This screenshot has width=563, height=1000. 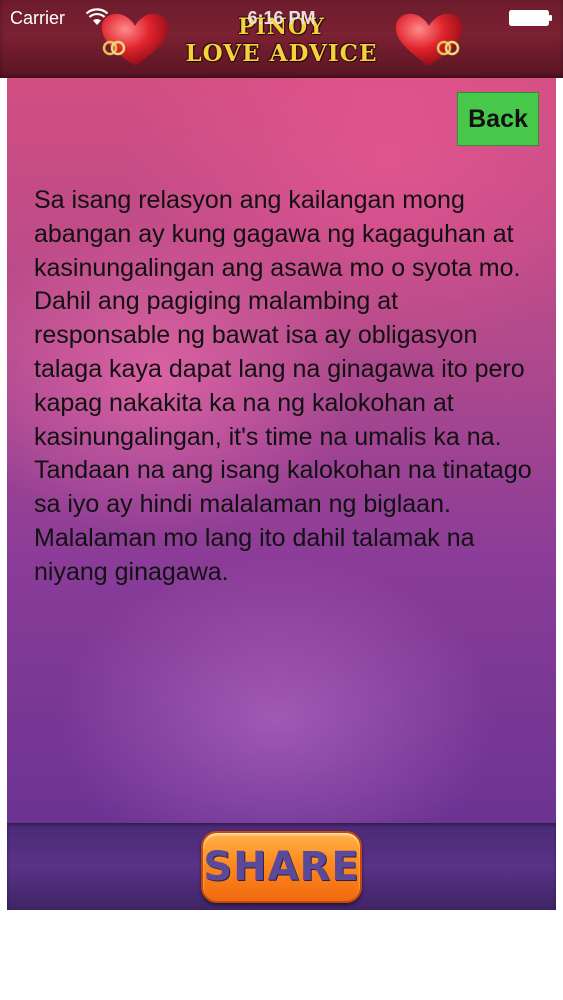 What do you see at coordinates (281, 867) in the screenshot?
I see `share-button: SHARE` at bounding box center [281, 867].